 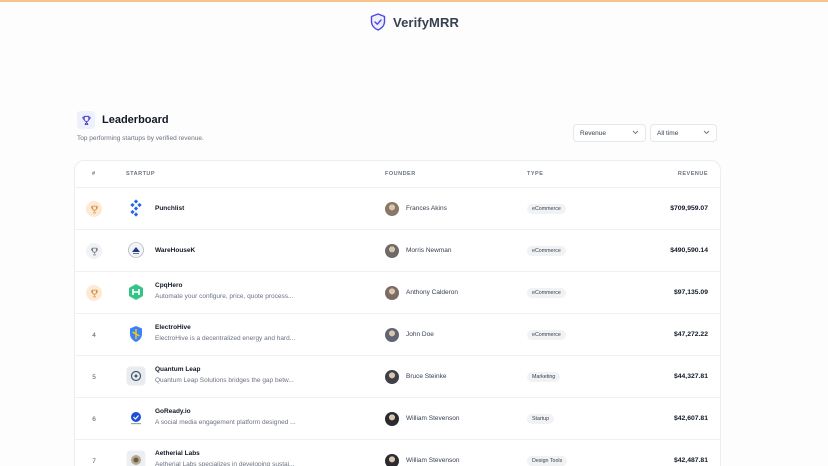 What do you see at coordinates (547, 461) in the screenshot?
I see `type-badge: Design Tools` at bounding box center [547, 461].